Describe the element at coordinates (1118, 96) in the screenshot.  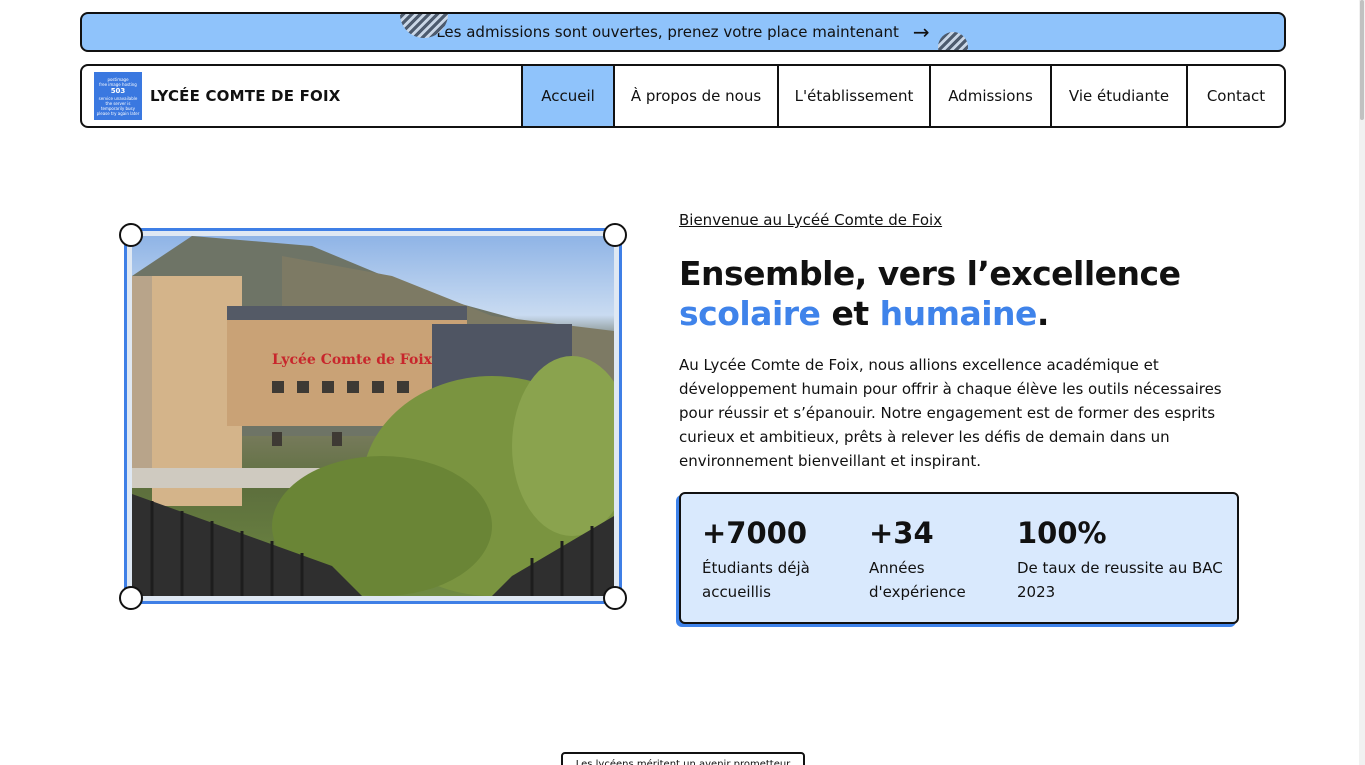
I see `nav-item-vie-etudiante: Vie étudiante` at that location.